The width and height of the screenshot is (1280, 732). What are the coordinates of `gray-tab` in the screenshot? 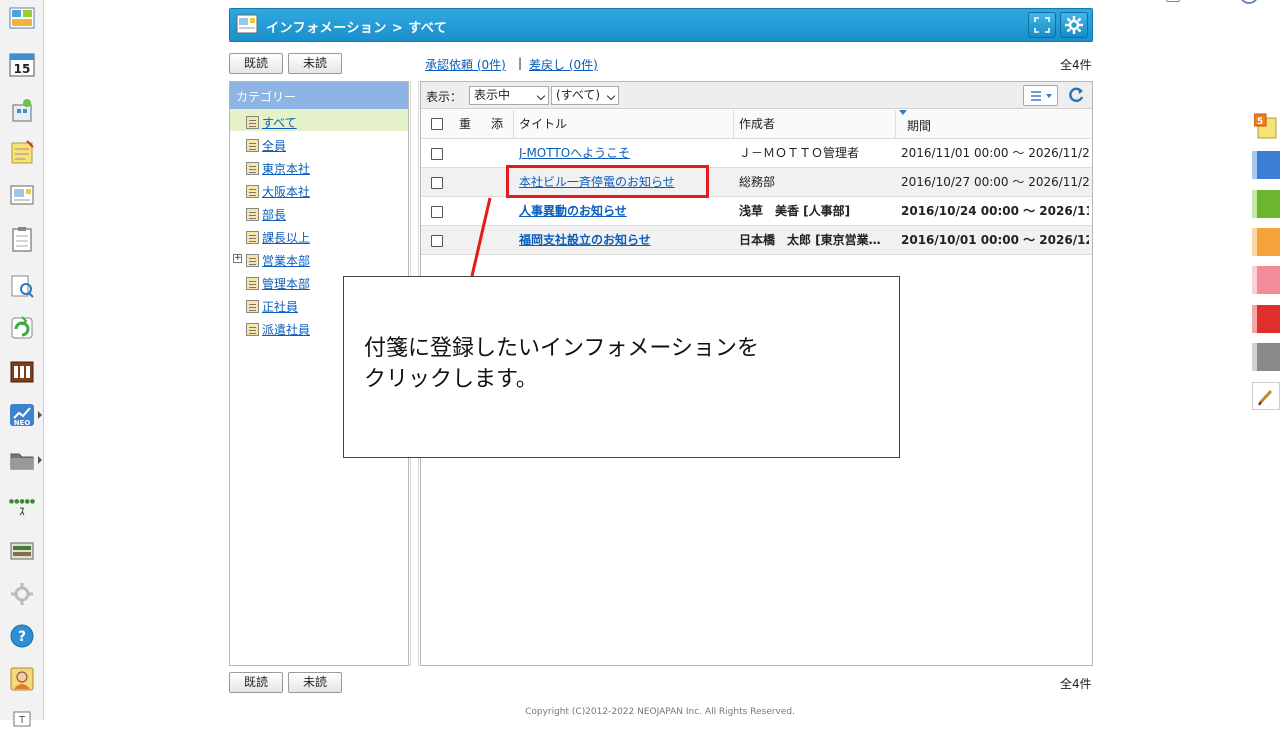 It's located at (1266, 357).